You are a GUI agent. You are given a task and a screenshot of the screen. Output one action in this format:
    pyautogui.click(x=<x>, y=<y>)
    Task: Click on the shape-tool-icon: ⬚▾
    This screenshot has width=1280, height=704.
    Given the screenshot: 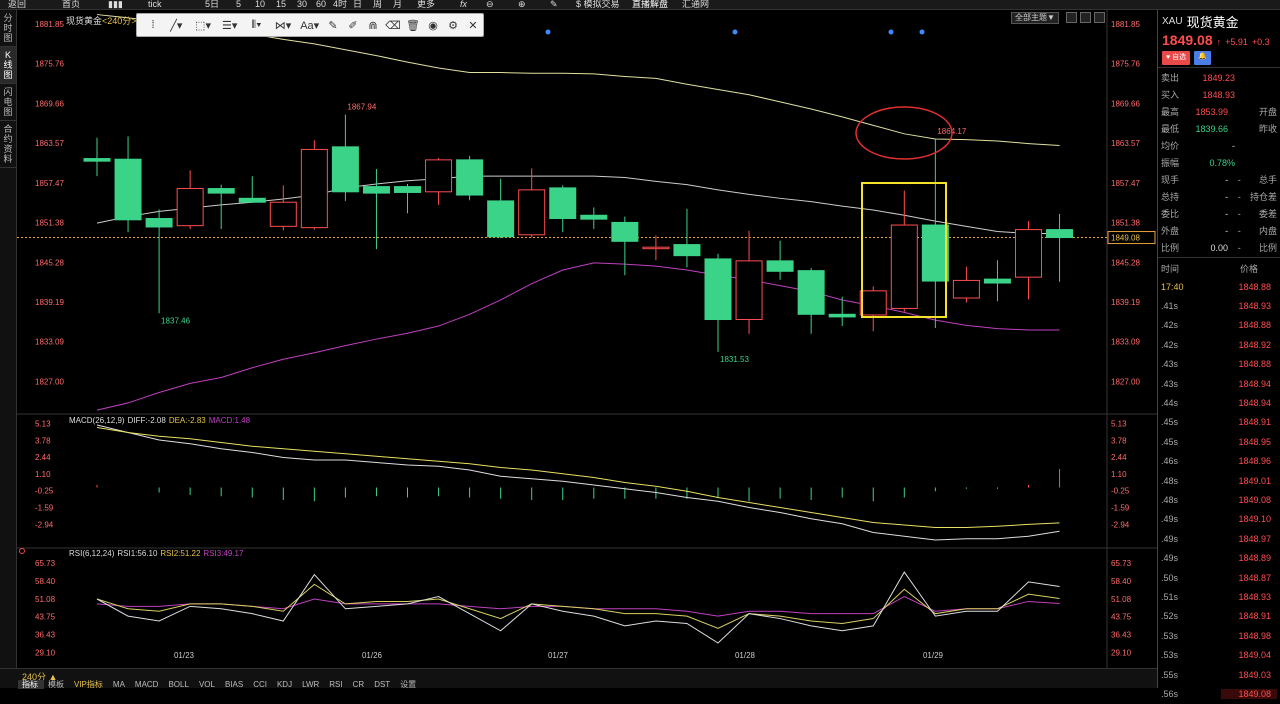 What is the action you would take?
    pyautogui.click(x=203, y=25)
    